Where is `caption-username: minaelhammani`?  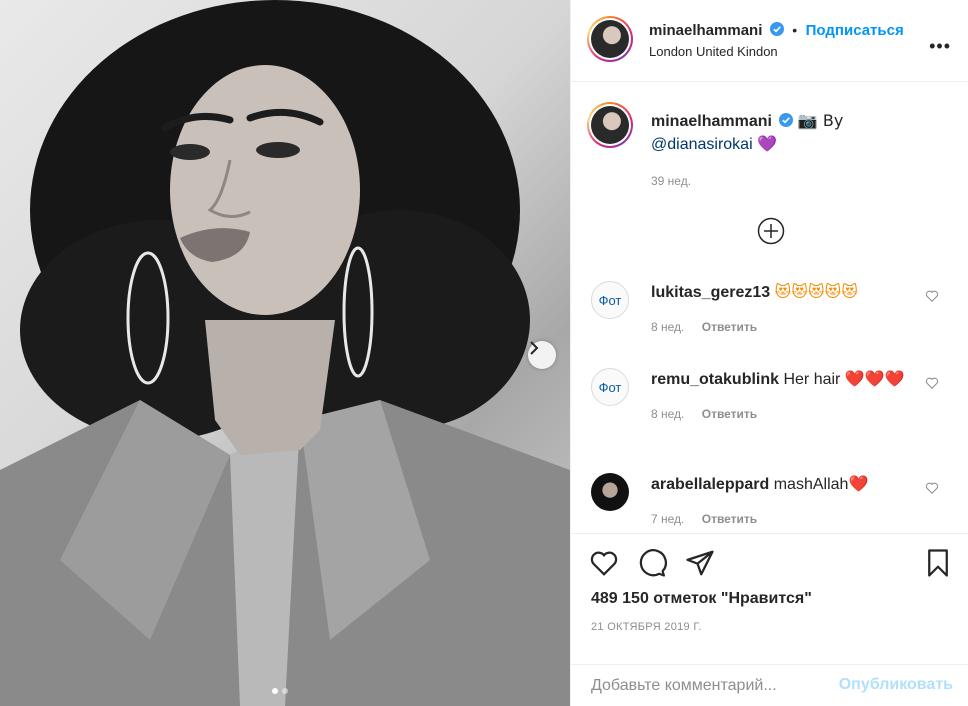 caption-username: minaelhammani is located at coordinates (711, 121).